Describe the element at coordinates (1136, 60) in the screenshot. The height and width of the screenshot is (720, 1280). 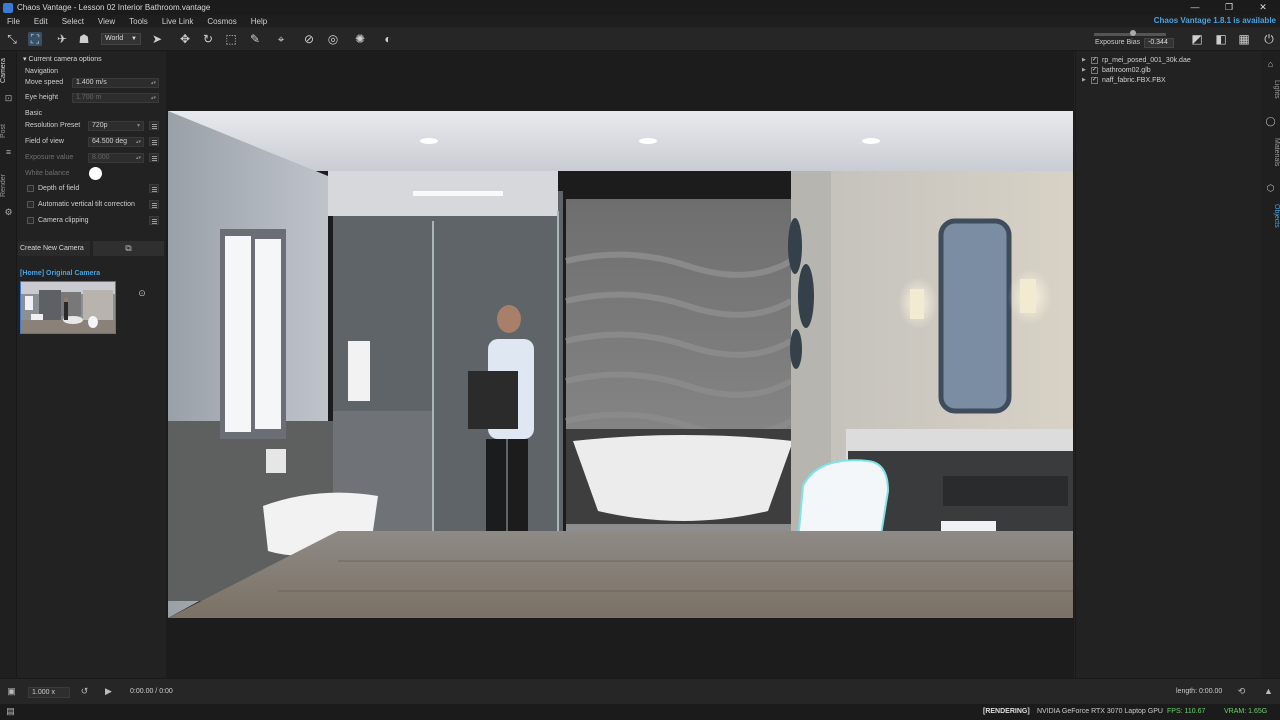
I see `outliner-item: ▶ ✓ rp_mei_posed_001_30k.dae` at that location.